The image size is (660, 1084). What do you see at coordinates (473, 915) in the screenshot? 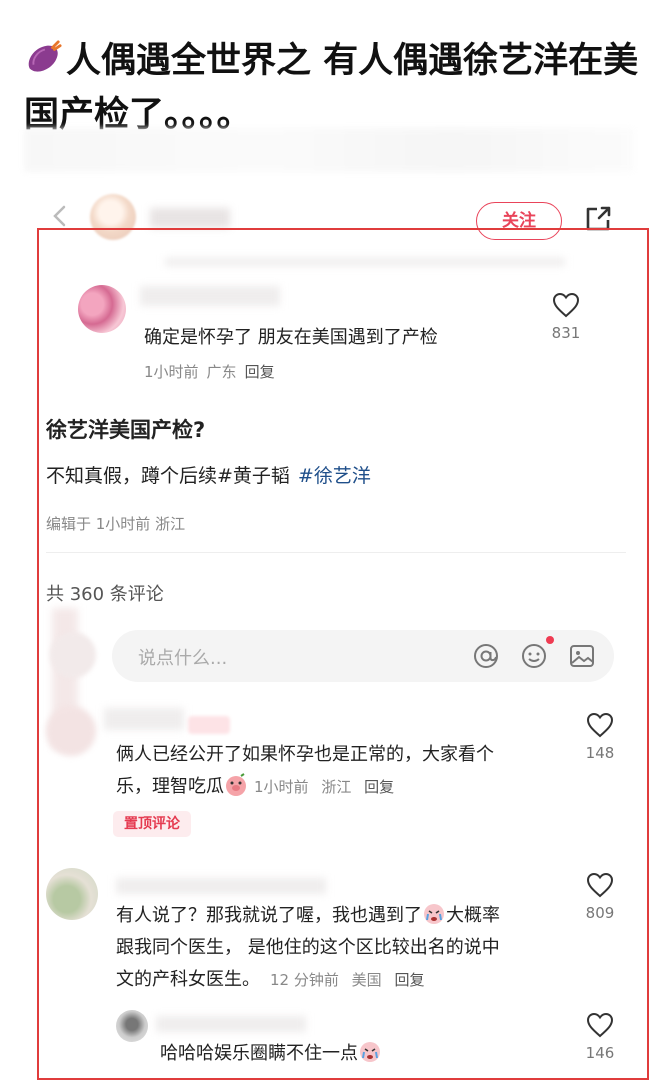
I see `comment-line-text: 大概率` at bounding box center [473, 915].